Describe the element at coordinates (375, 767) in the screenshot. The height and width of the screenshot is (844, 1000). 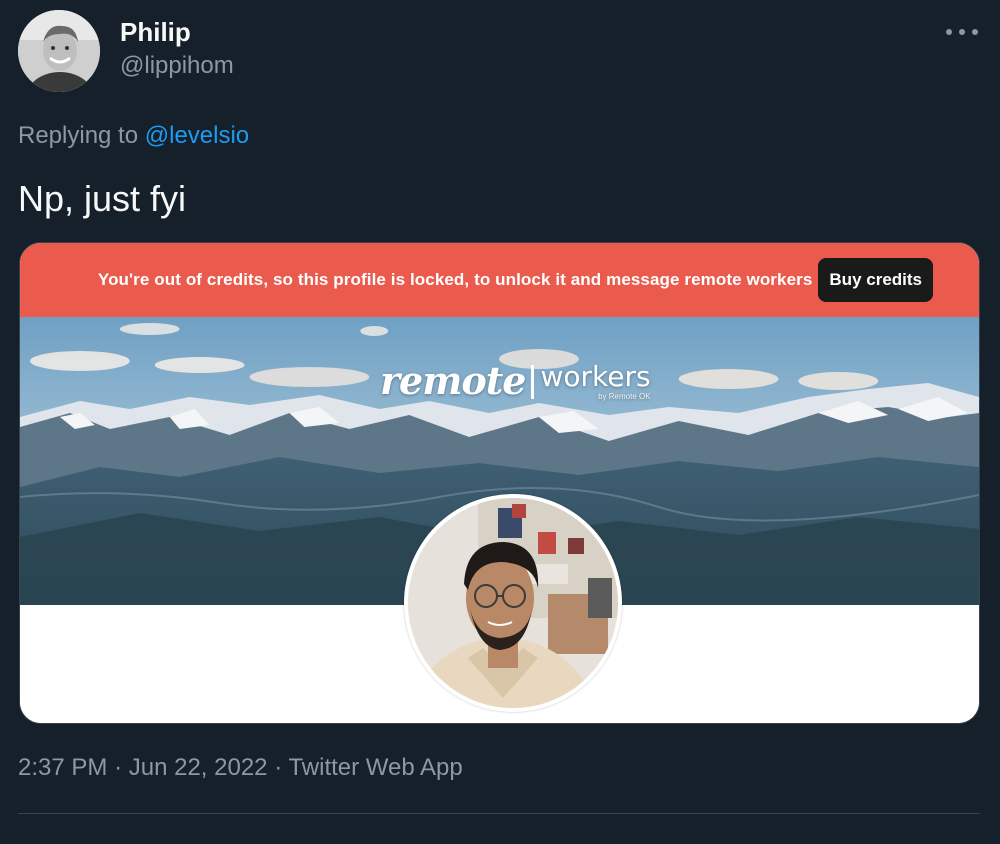
I see `tweet-source-link: Twitter Web App` at that location.